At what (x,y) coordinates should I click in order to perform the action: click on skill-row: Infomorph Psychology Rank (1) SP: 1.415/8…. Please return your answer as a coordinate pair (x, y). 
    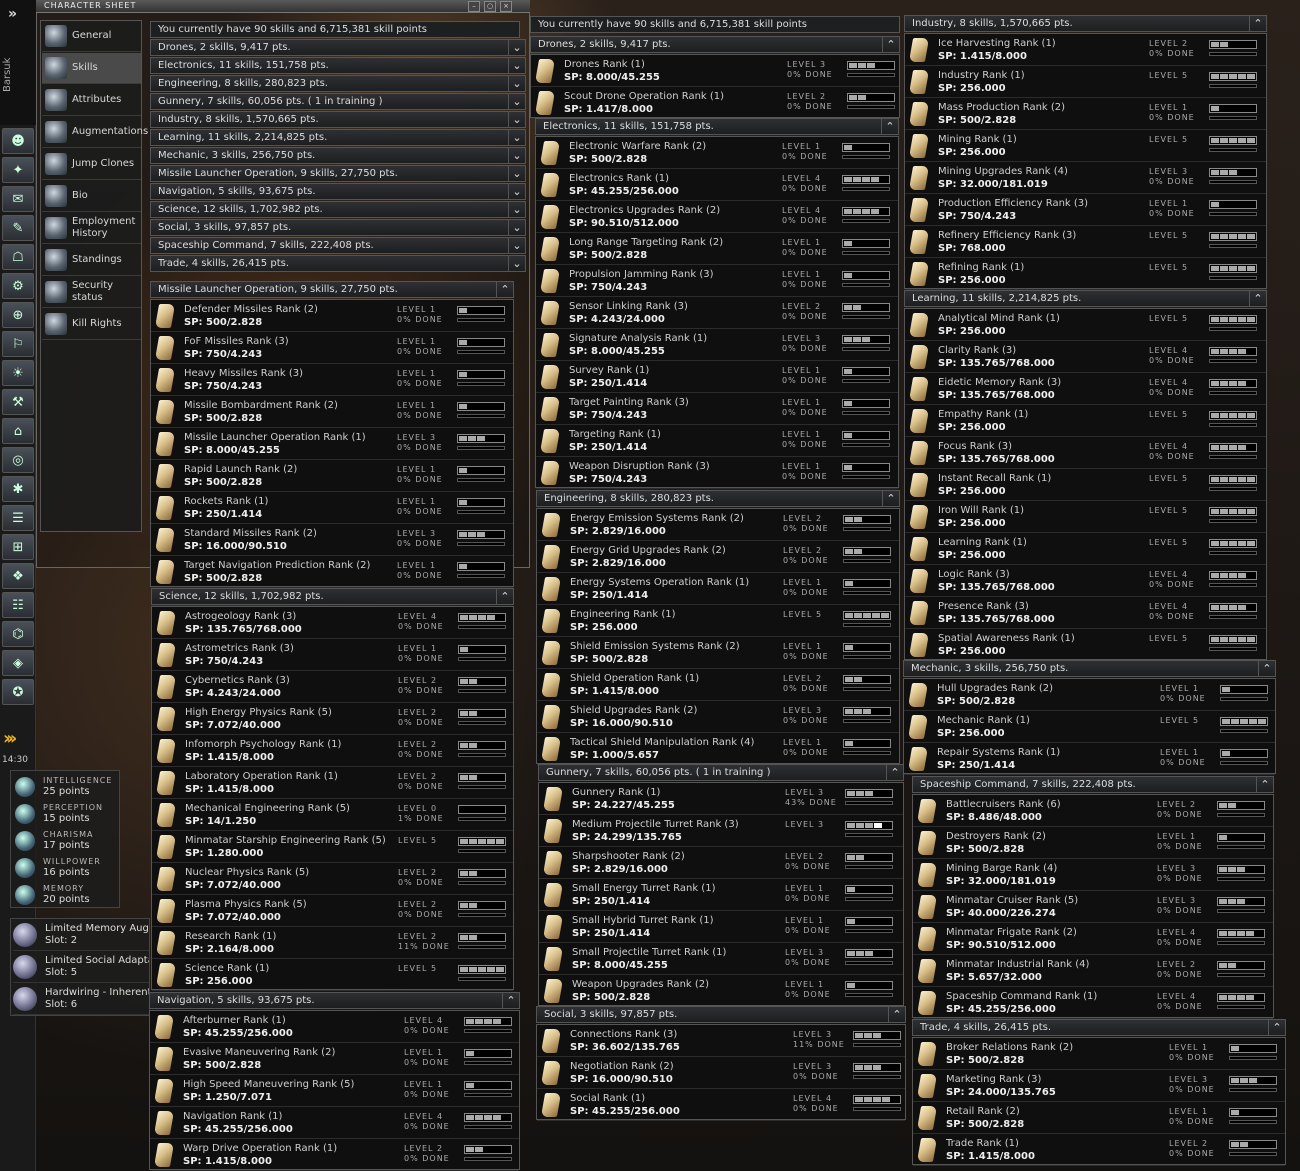
    Looking at the image, I should click on (332, 751).